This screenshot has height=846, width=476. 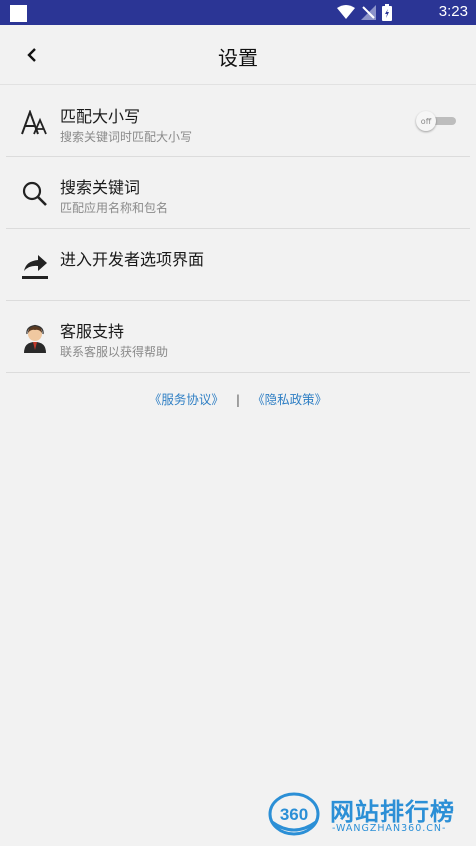 What do you see at coordinates (238, 264) in the screenshot?
I see `setting-developer-options: 进入开发者选项界面` at bounding box center [238, 264].